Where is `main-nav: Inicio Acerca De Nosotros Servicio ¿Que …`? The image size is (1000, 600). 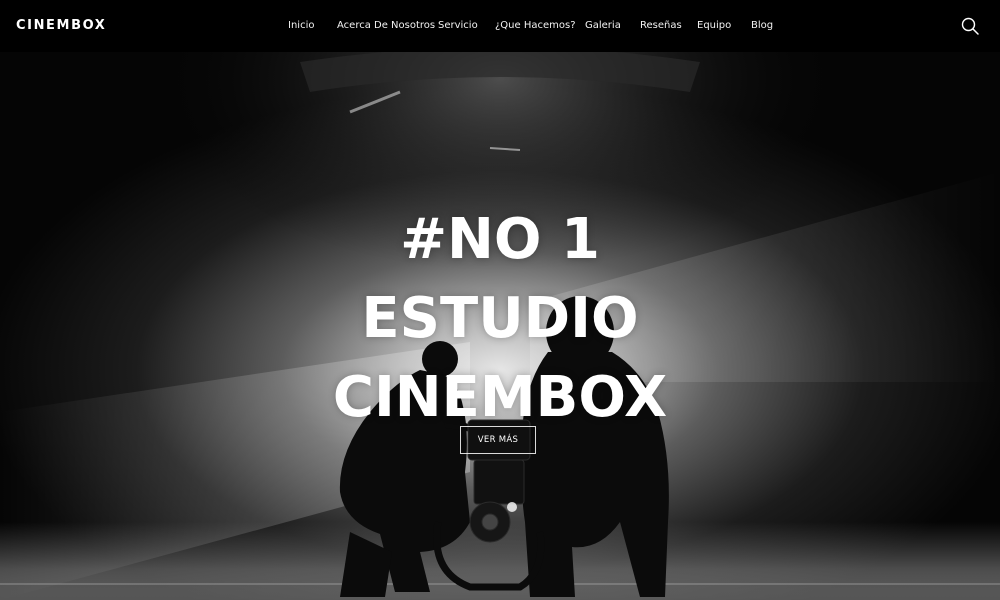 main-nav: Inicio Acerca De Nosotros Servicio ¿Que … is located at coordinates (500, 26).